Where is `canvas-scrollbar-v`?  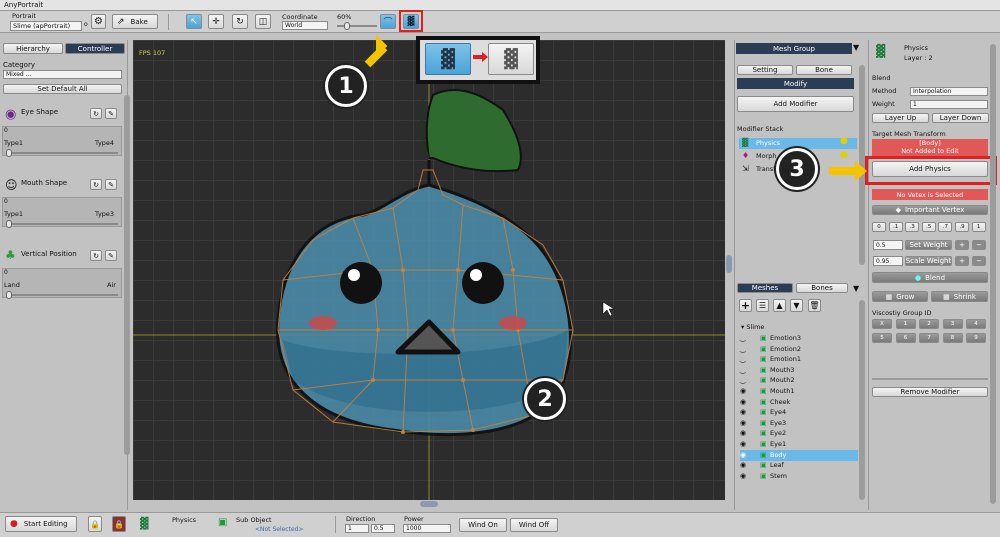 canvas-scrollbar-v is located at coordinates (729, 264).